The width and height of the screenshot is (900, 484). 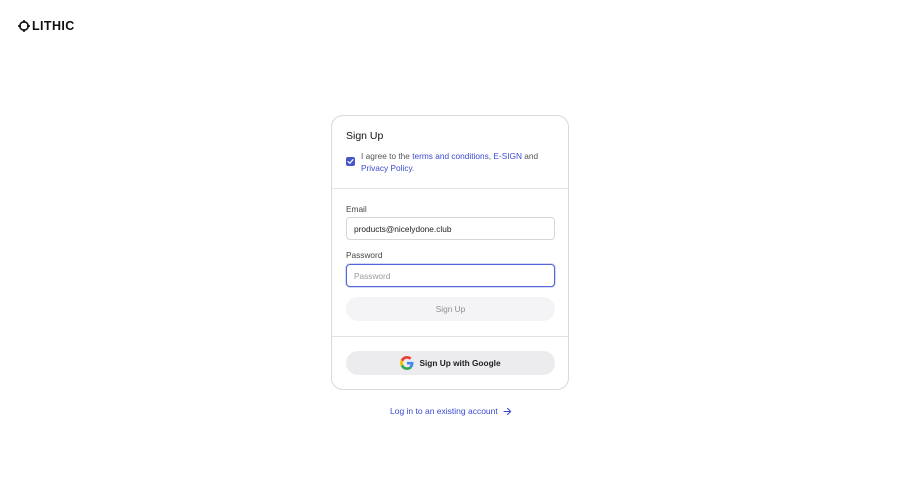 What do you see at coordinates (444, 411) in the screenshot?
I see `login-link-label: Log in to an existing account` at bounding box center [444, 411].